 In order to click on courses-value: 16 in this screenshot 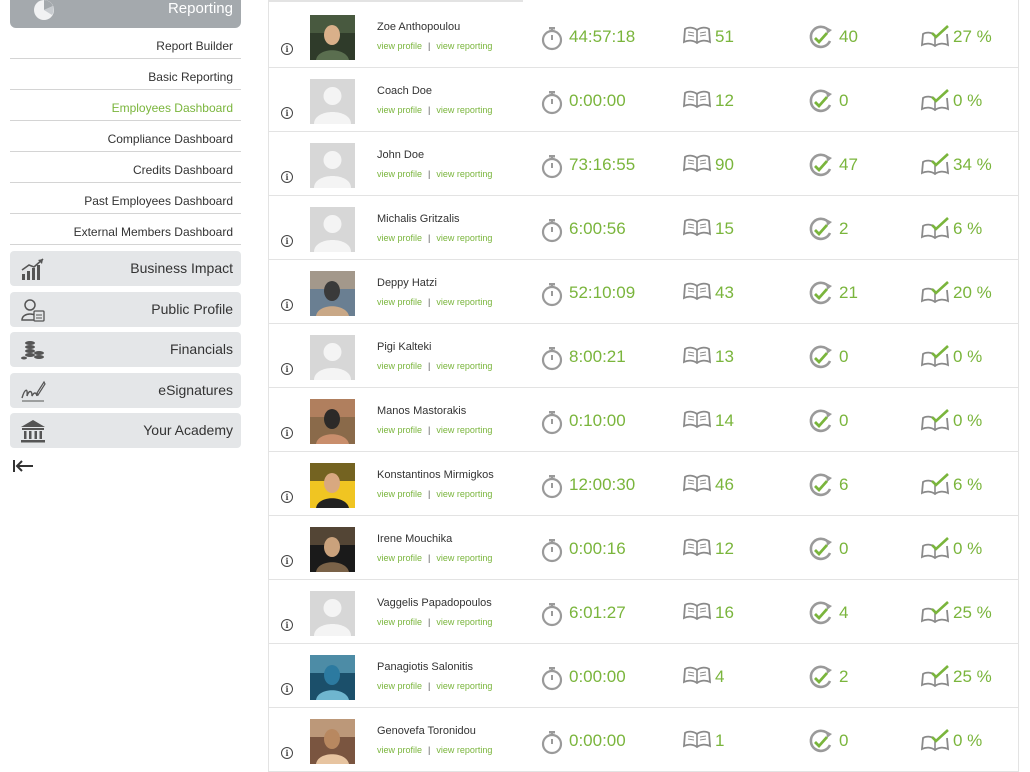, I will do `click(724, 612)`.